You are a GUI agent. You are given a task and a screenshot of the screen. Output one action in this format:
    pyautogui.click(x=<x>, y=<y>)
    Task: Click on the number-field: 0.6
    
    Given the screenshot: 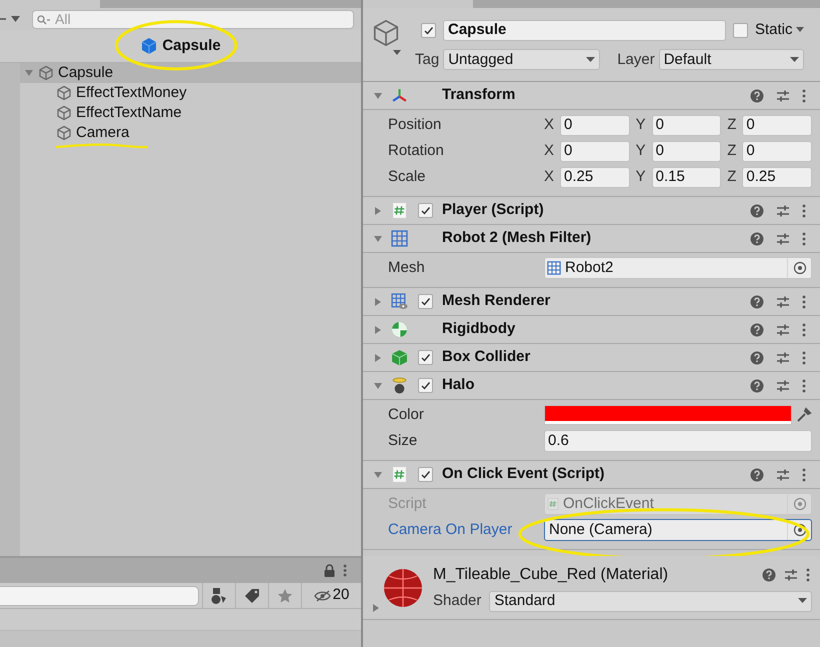 What is the action you would take?
    pyautogui.click(x=678, y=441)
    